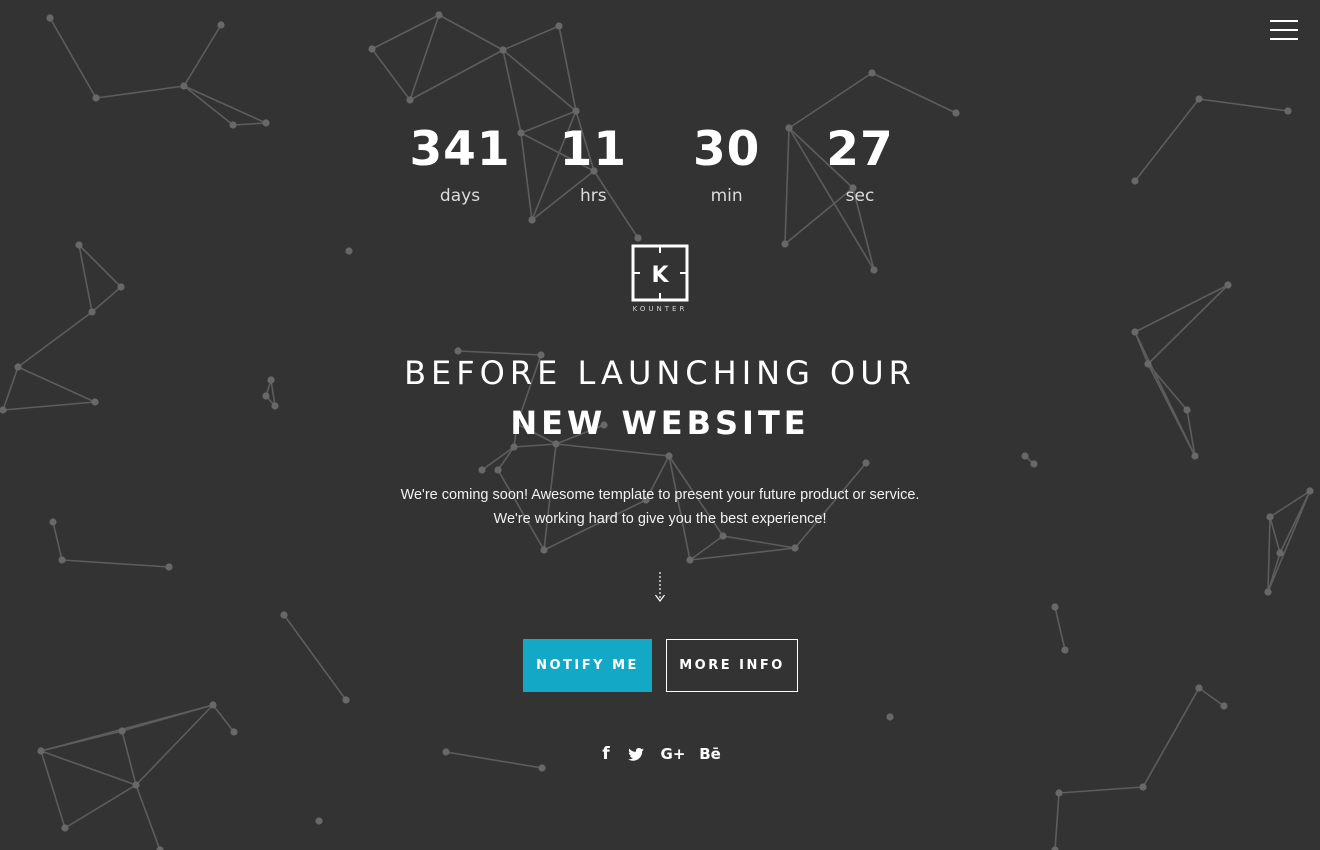  I want to click on countdown-hours: 11 hrs, so click(593, 170).